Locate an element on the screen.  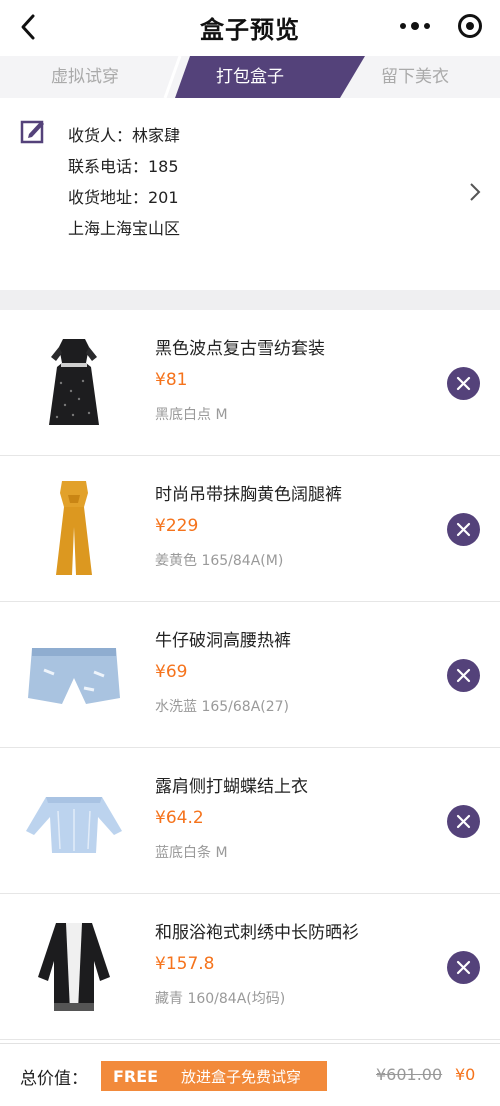
more-dots-icon is located at coordinates (415, 26).